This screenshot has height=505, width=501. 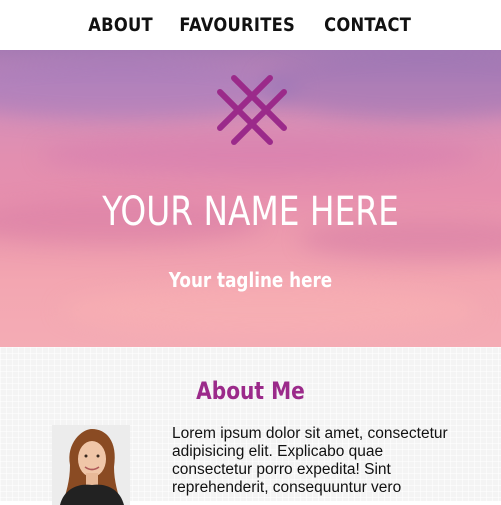 I want to click on nav-link-contact: CONTACT, so click(x=367, y=25).